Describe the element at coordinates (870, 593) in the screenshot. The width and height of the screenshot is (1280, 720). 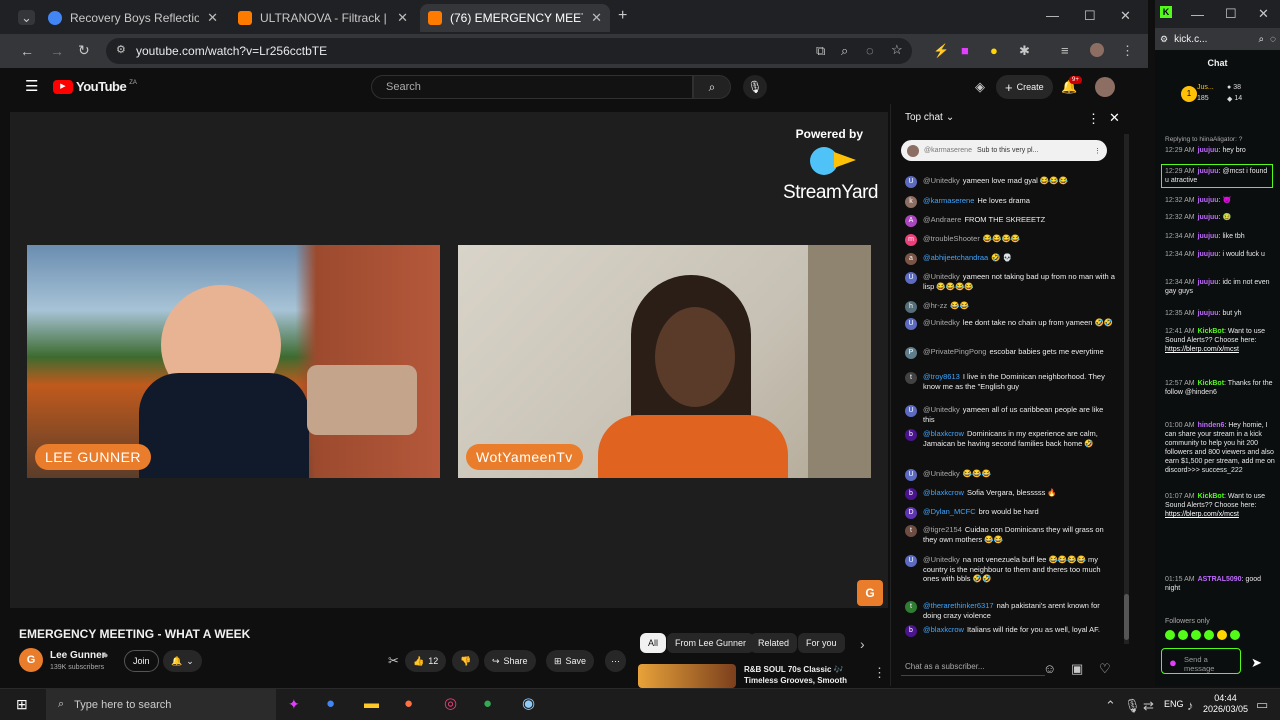
I see `channel-watermark-icon: G` at that location.